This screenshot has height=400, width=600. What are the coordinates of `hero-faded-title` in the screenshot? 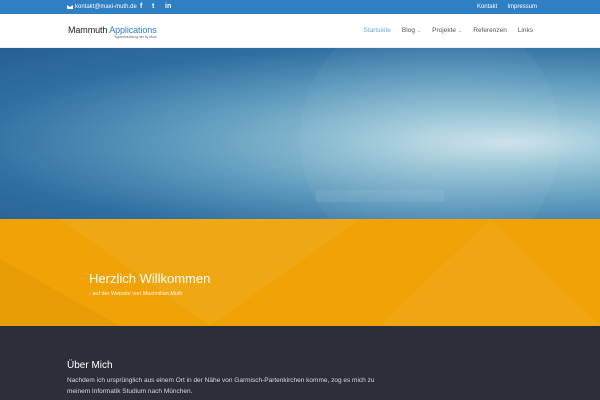 It's located at (380, 196).